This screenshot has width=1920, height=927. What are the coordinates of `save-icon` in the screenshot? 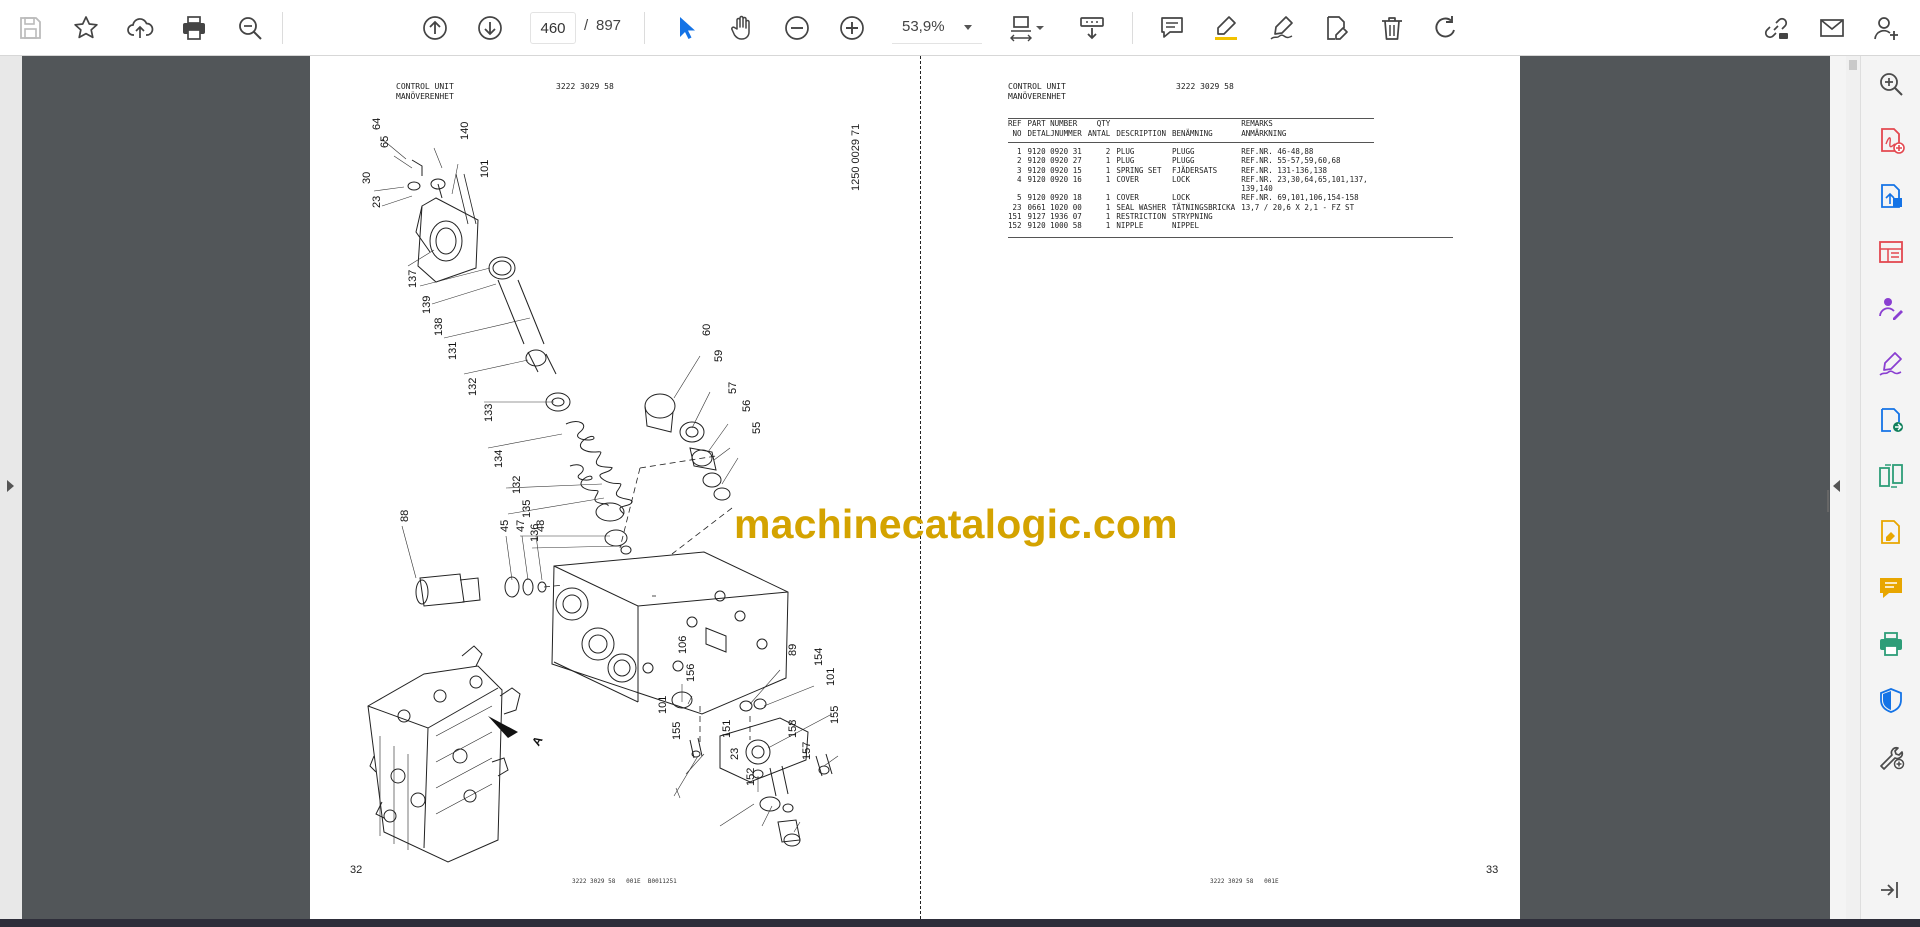 It's located at (30, 28).